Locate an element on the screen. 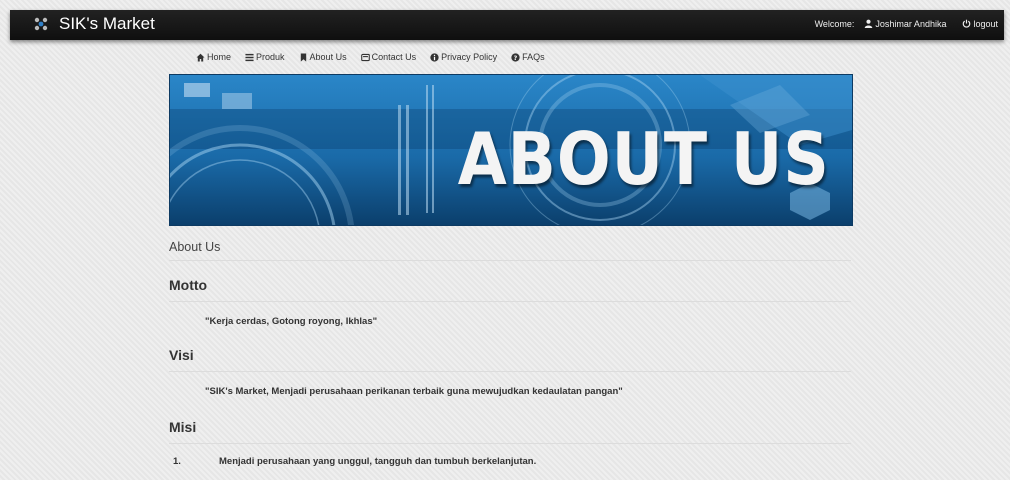 The width and height of the screenshot is (1010, 480). nav-privacy-label: Privacy Policy is located at coordinates (469, 57).